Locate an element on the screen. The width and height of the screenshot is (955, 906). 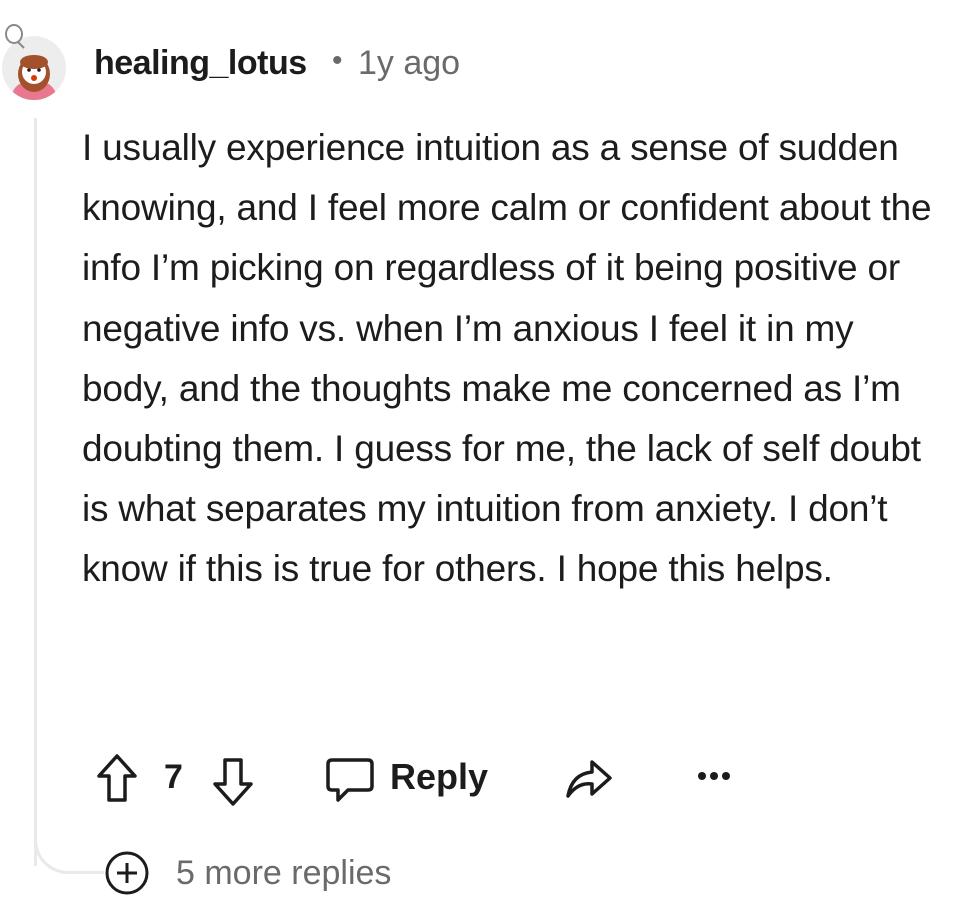
speech-bubble-icon is located at coordinates (350, 780).